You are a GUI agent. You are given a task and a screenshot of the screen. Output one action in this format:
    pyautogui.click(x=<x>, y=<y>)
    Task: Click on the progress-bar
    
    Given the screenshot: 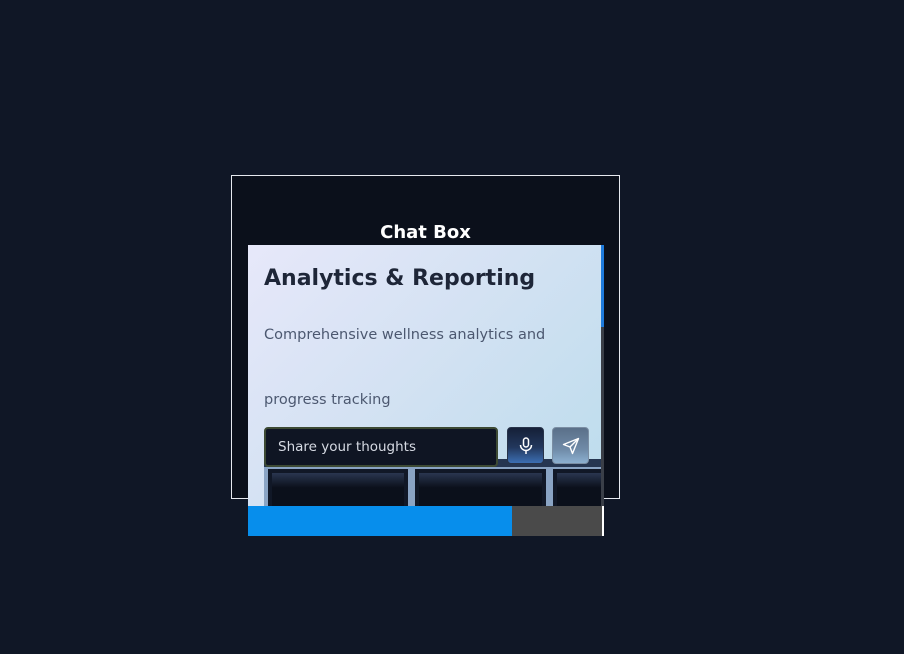 What is the action you would take?
    pyautogui.click(x=425, y=521)
    